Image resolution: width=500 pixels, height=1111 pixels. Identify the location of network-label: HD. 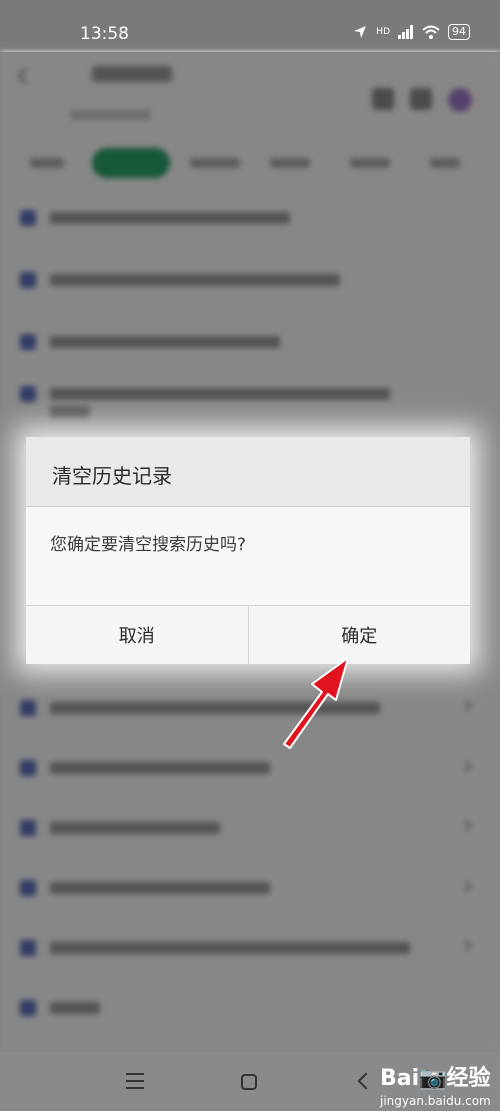
(383, 32).